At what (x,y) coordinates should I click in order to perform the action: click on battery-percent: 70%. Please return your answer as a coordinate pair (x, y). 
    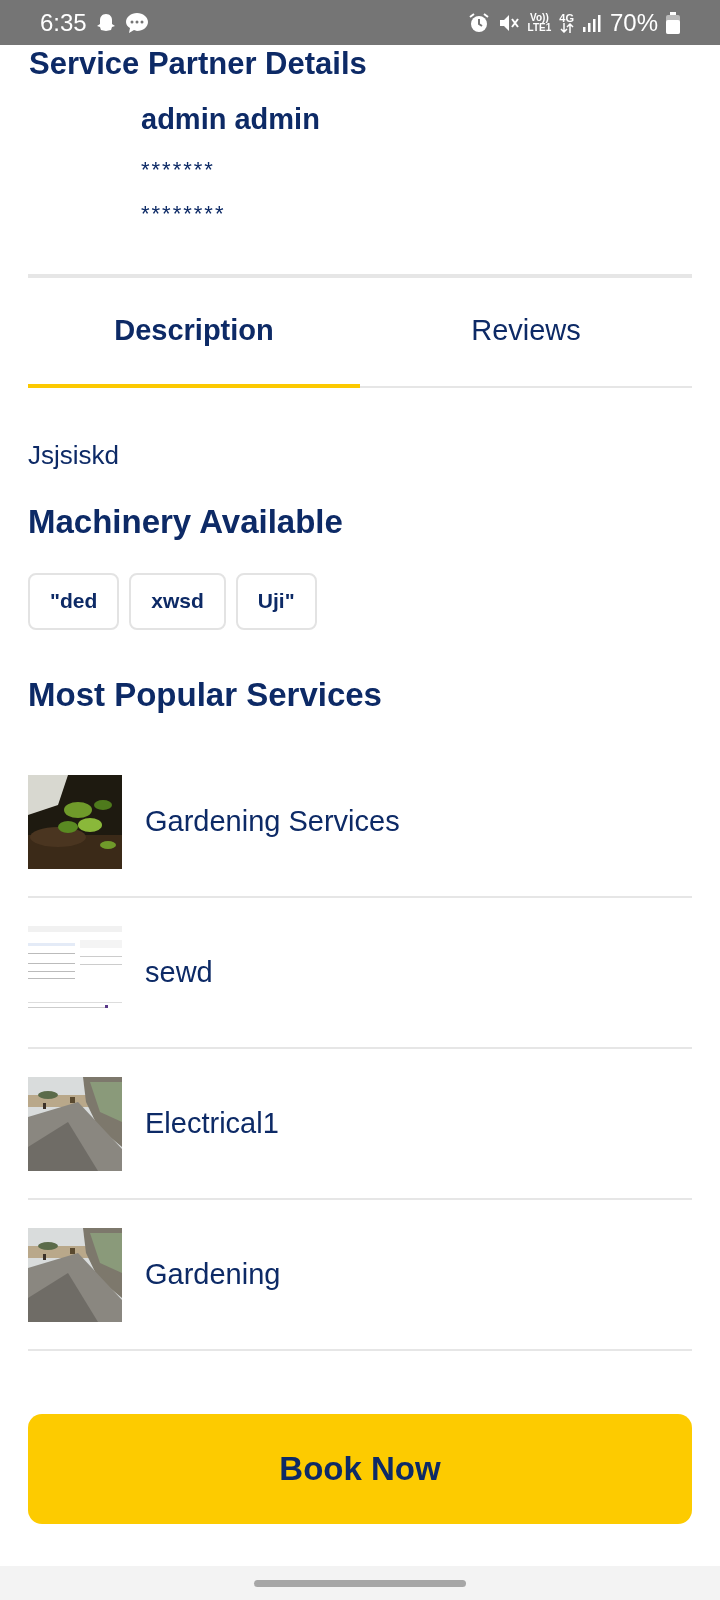
    Looking at the image, I should click on (633, 22).